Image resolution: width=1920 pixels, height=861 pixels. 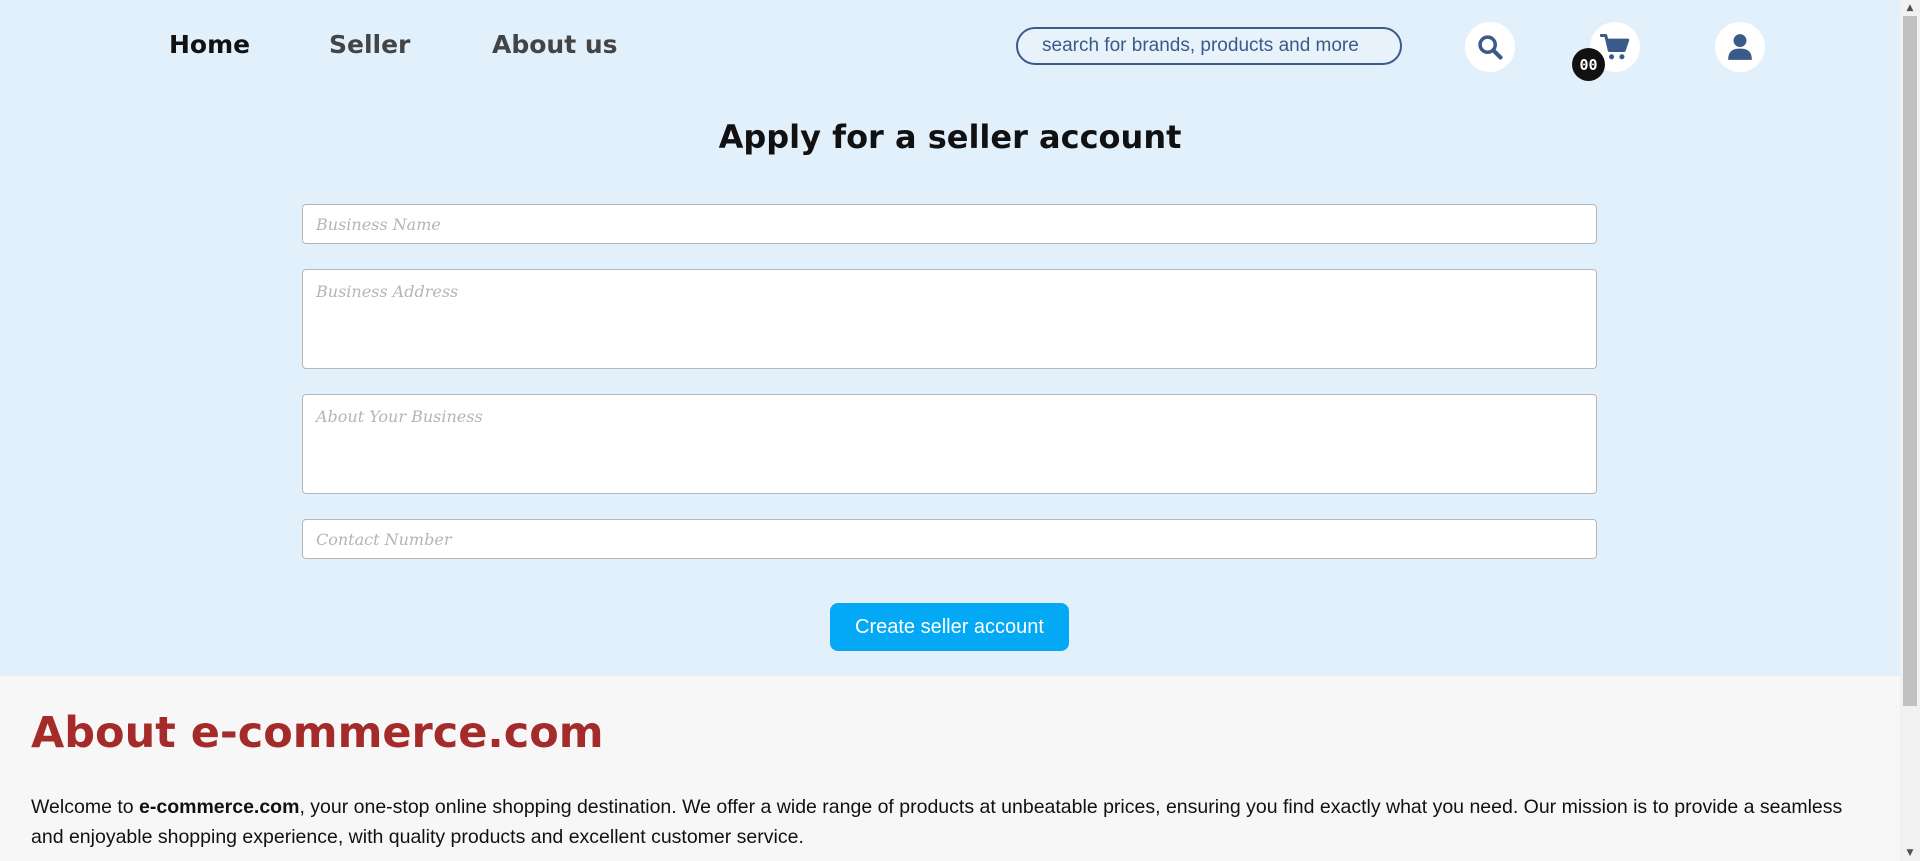 What do you see at coordinates (219, 807) in the screenshot?
I see `about-brand-name: e-commerce.com` at bounding box center [219, 807].